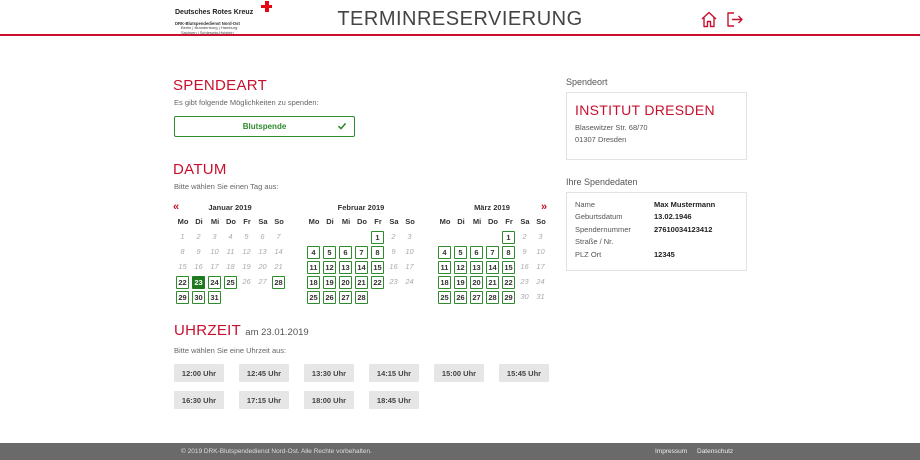  I want to click on calendar-day-unavailable: 2, so click(524, 236).